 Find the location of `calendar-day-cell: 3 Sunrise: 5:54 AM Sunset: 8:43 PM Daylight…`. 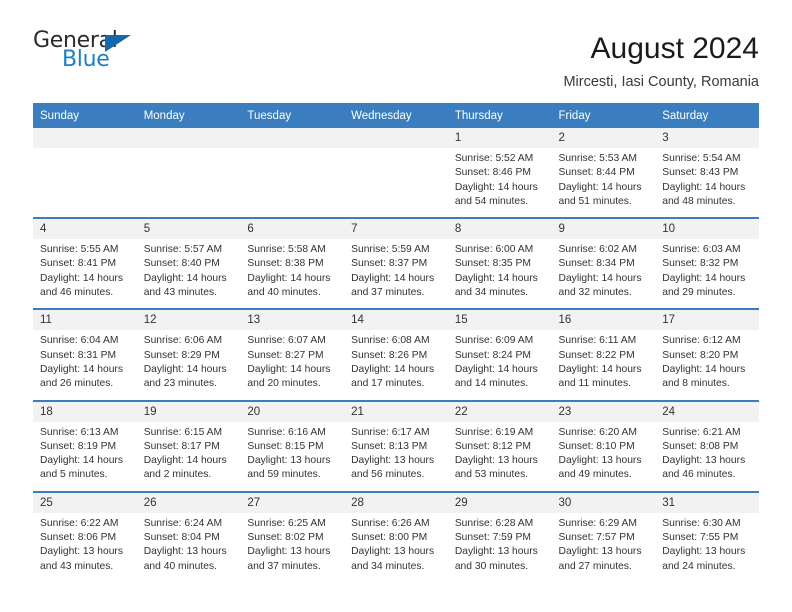

calendar-day-cell: 3 Sunrise: 5:54 AM Sunset: 8:43 PM Daylight… is located at coordinates (707, 173).